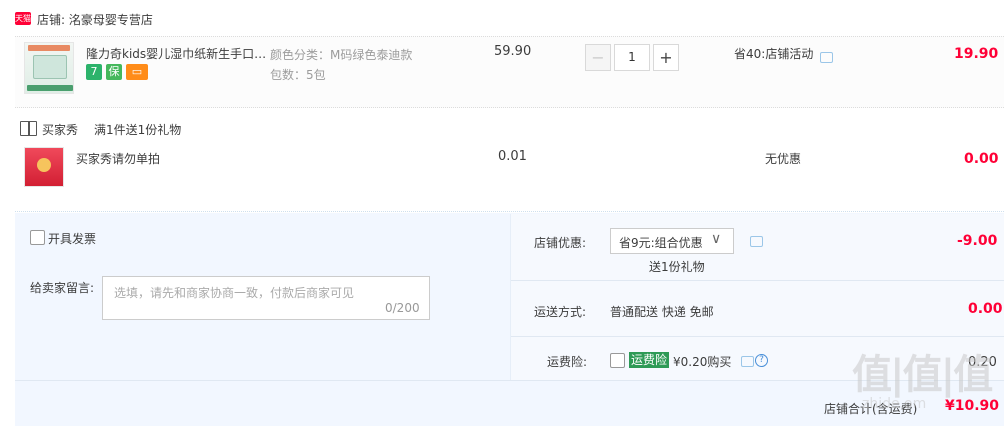 The height and width of the screenshot is (426, 1004). Describe the element at coordinates (512, 156) in the screenshot. I see `gift-price: 0.01` at that location.